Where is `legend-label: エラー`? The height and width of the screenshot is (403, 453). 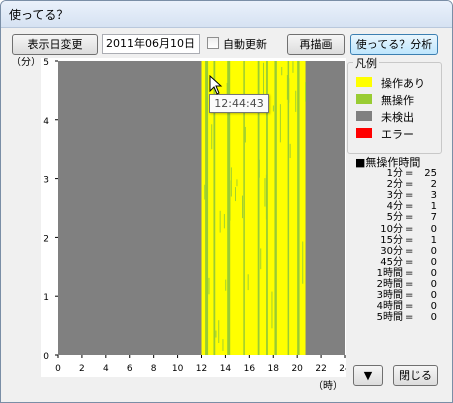
legend-label: エラー is located at coordinates (397, 134).